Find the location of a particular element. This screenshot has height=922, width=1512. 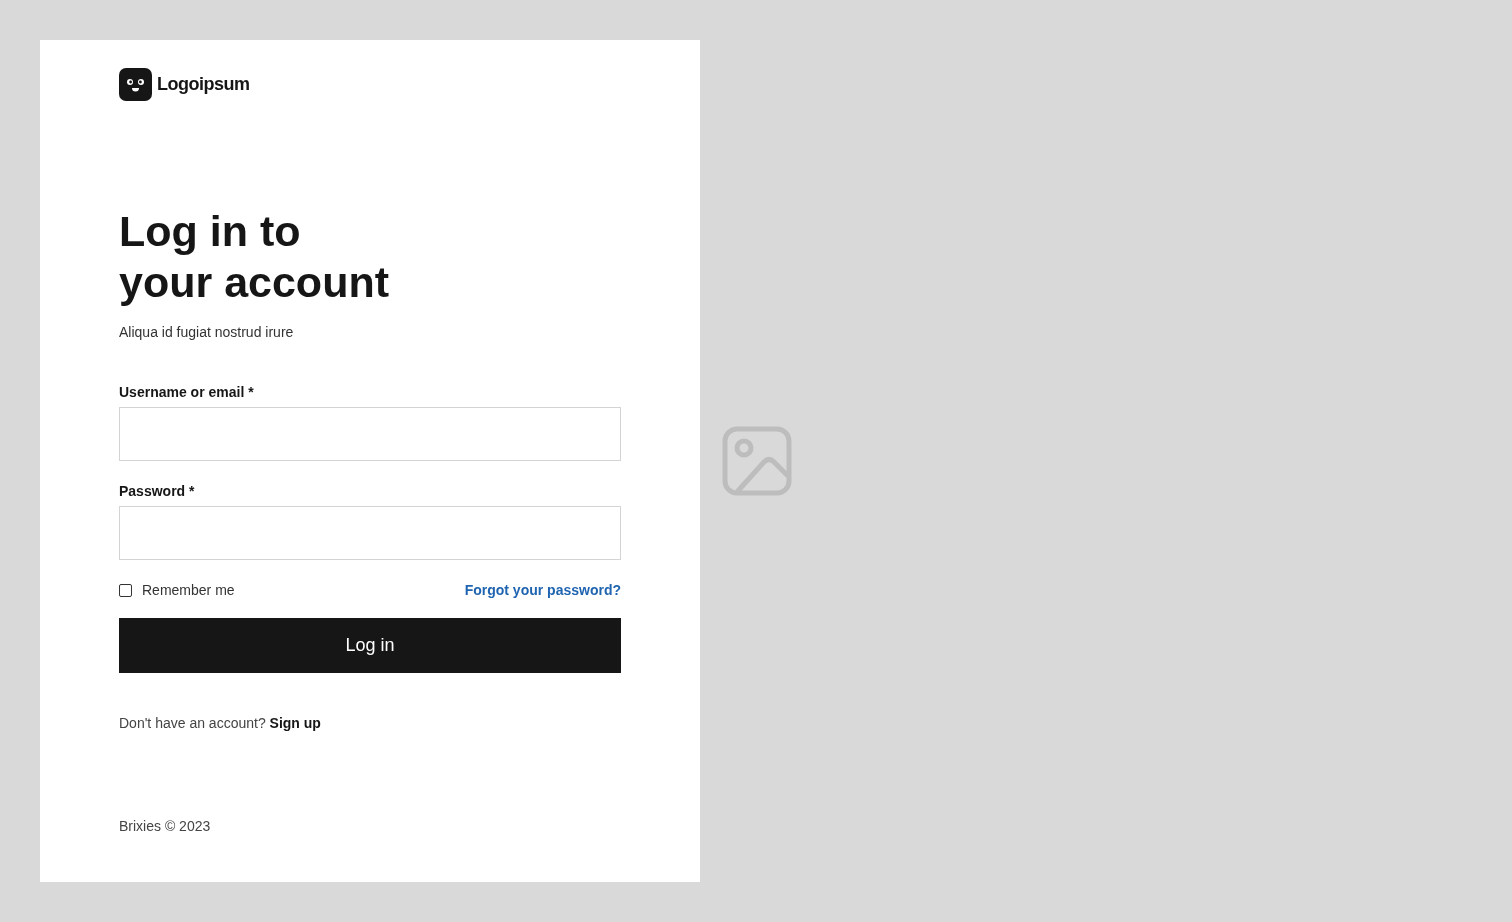

signup-link: Sign up is located at coordinates (295, 723).